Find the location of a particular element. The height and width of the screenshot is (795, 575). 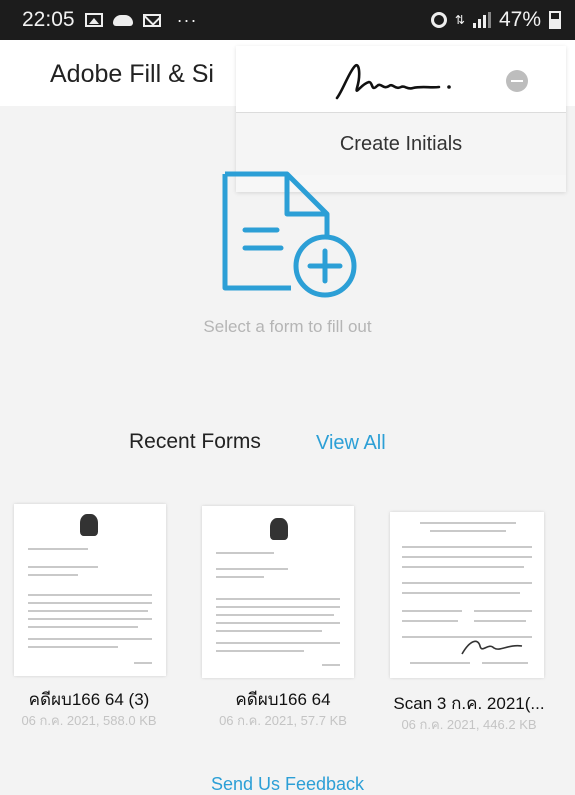

form-meta: 06 ก.ค. 2021, 588.0 KB is located at coordinates (89, 720).